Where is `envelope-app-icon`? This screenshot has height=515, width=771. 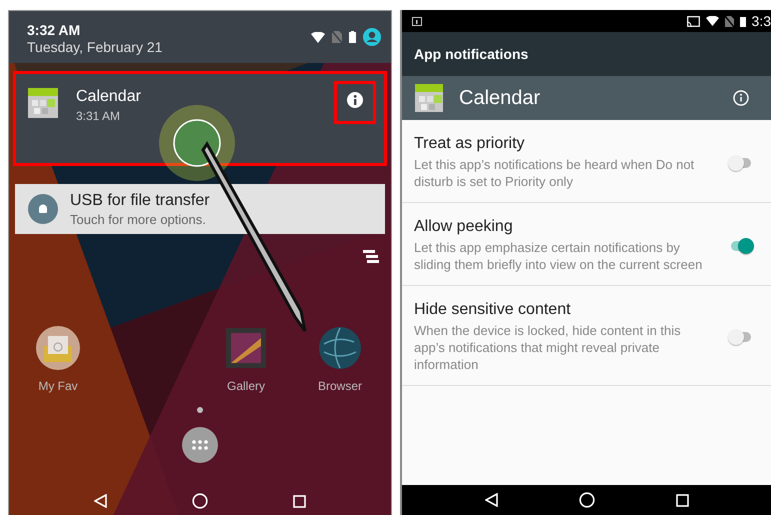
envelope-app-icon is located at coordinates (58, 348).